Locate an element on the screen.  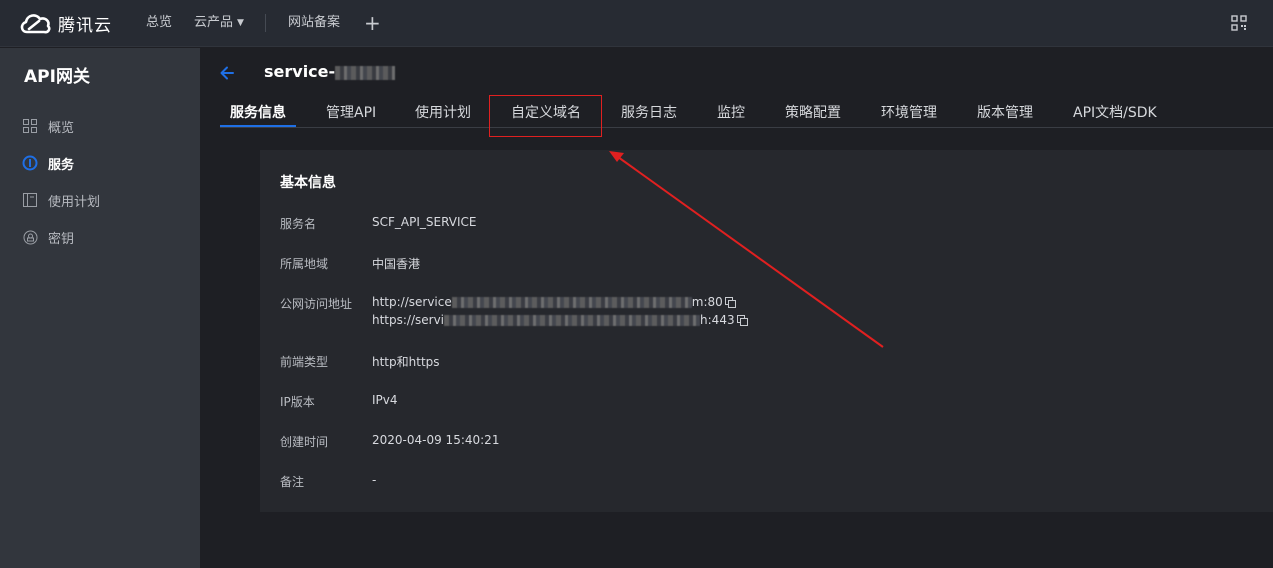
sidebar: API网关 概览 服务 使用计划 密钥 is located at coordinates (100, 308).